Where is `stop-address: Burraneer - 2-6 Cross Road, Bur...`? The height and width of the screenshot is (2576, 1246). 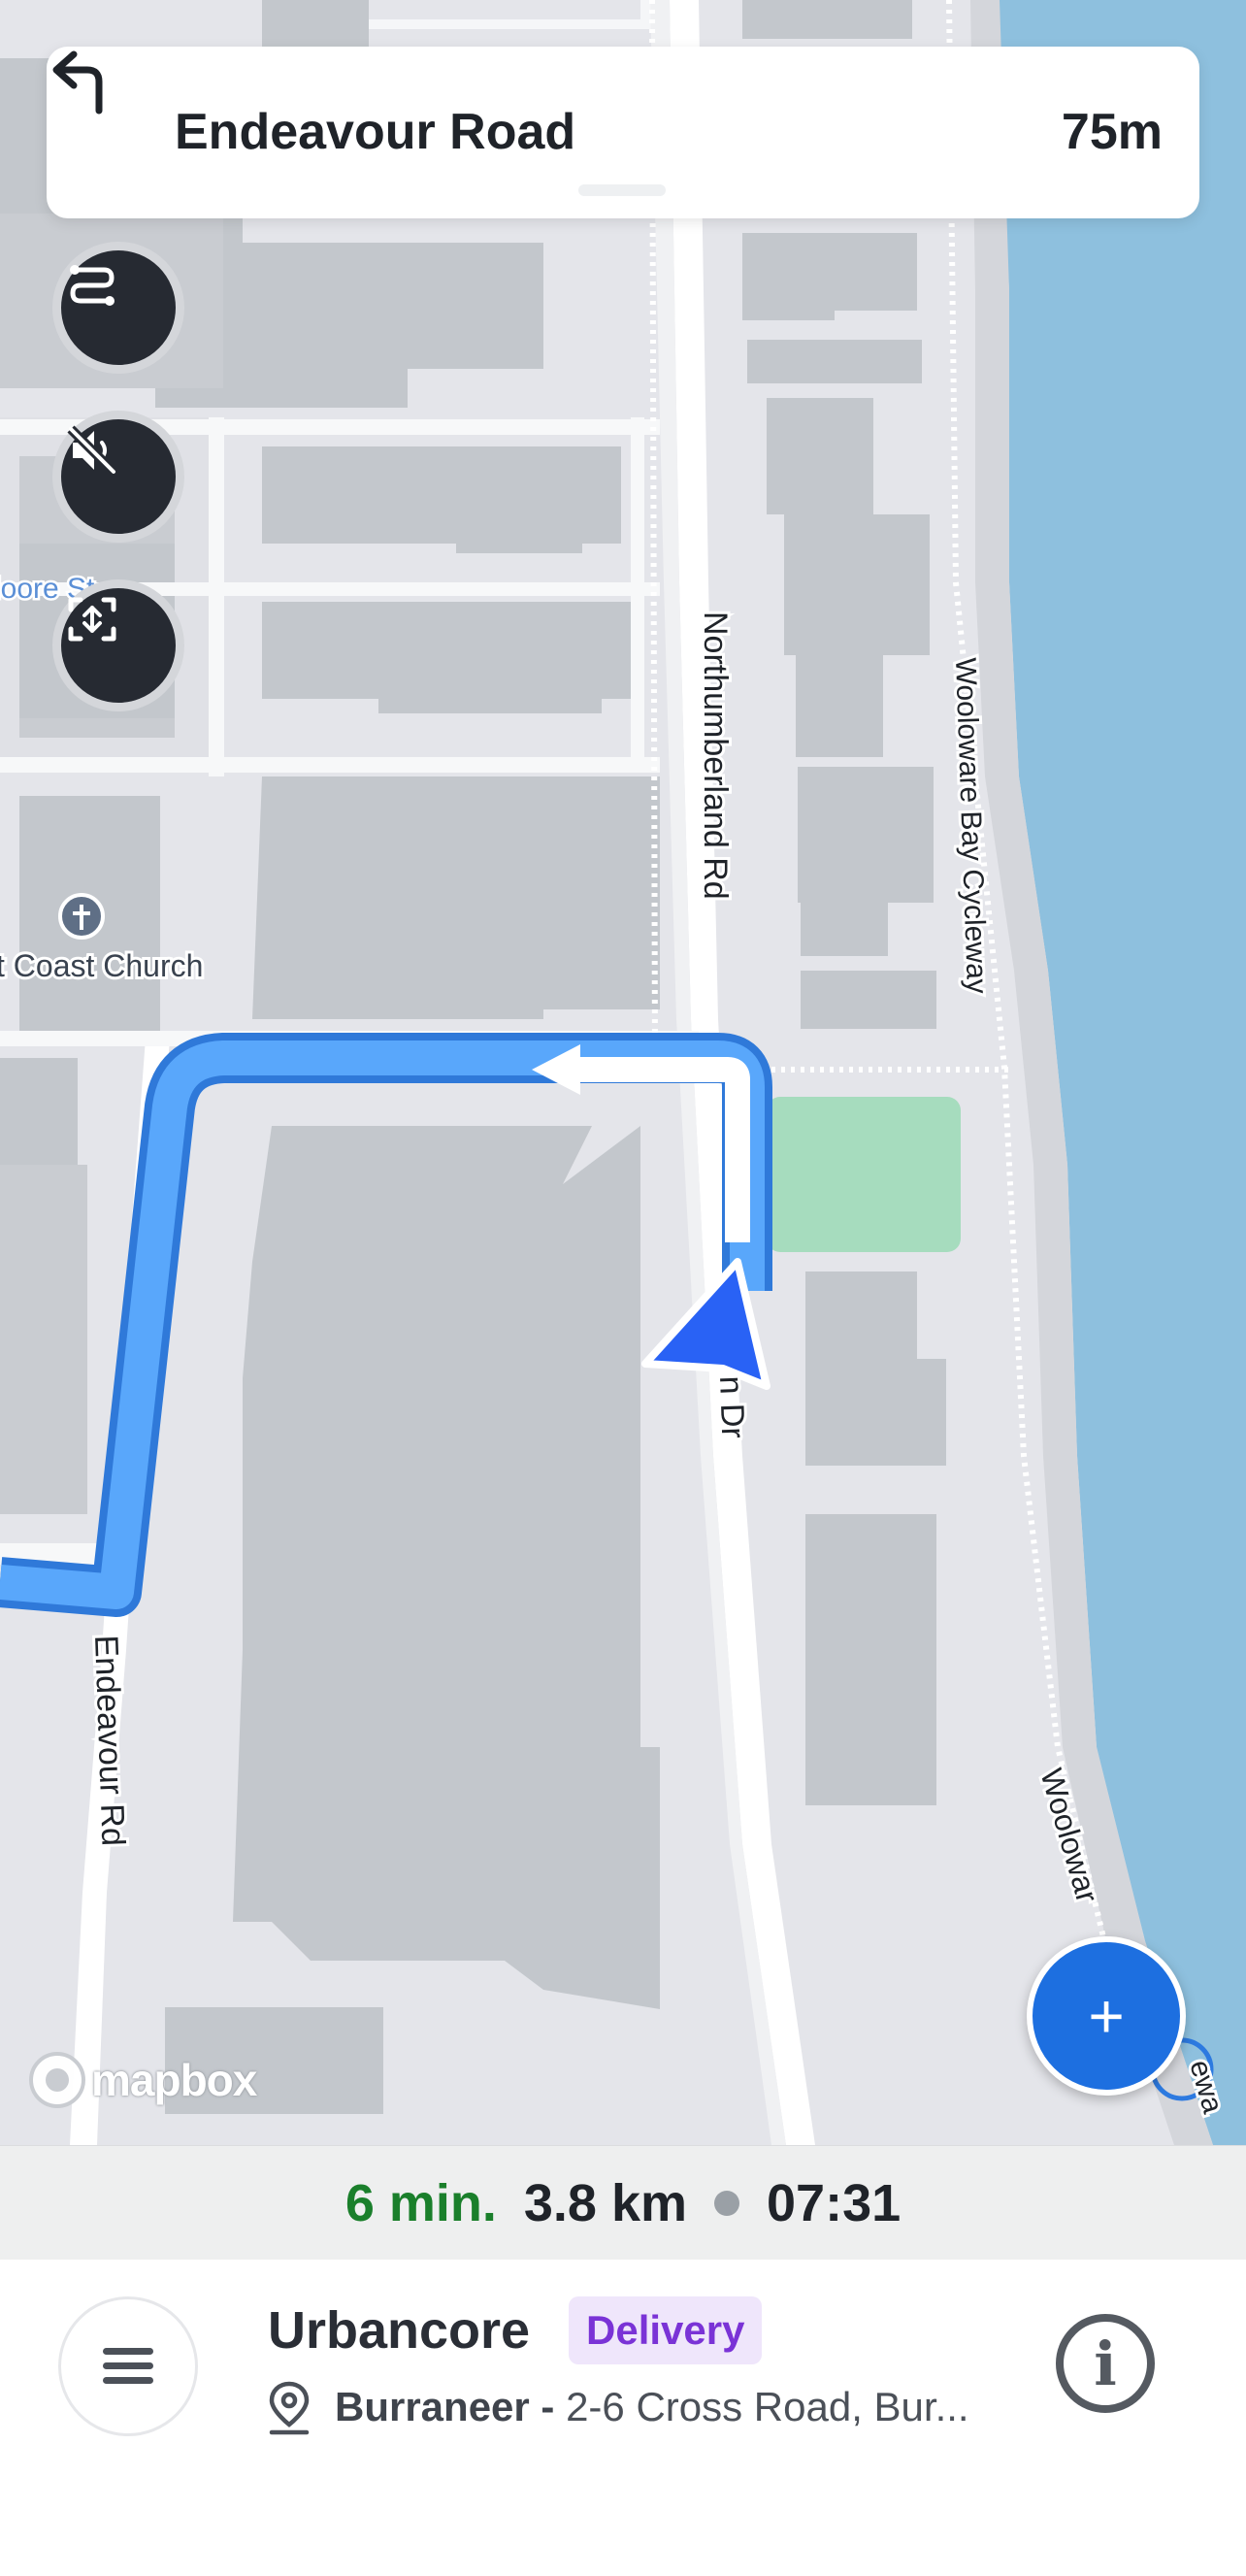
stop-address: Burraneer - 2-6 Cross Road, Bur... is located at coordinates (652, 2407).